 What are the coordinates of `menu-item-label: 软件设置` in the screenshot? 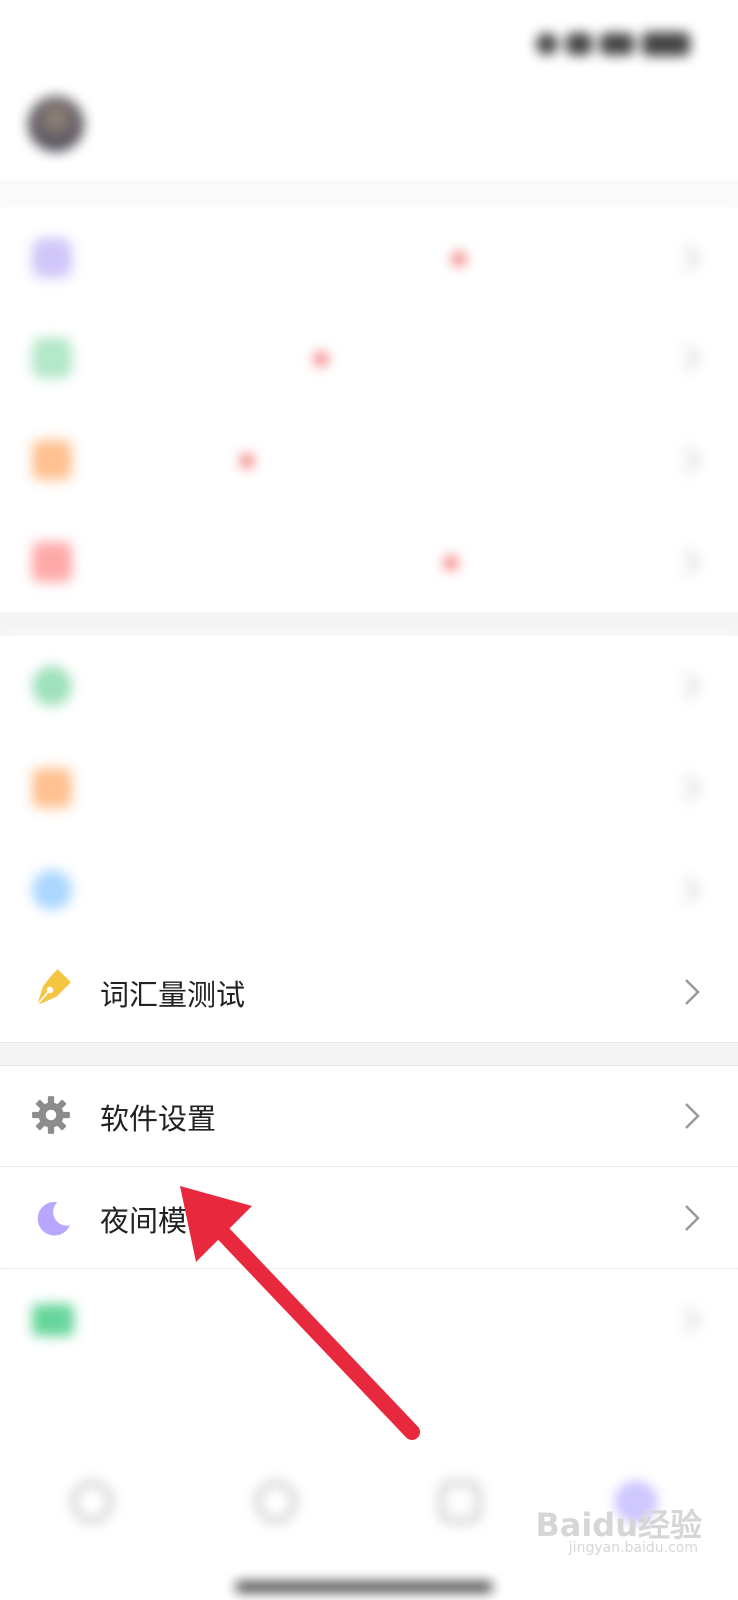 It's located at (158, 1119).